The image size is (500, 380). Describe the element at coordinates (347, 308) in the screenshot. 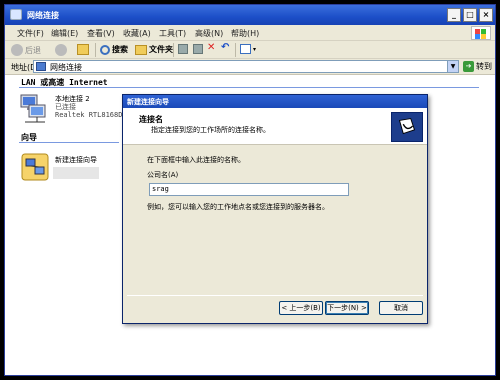

I see `next-step-button: 下一步(N) >` at that location.